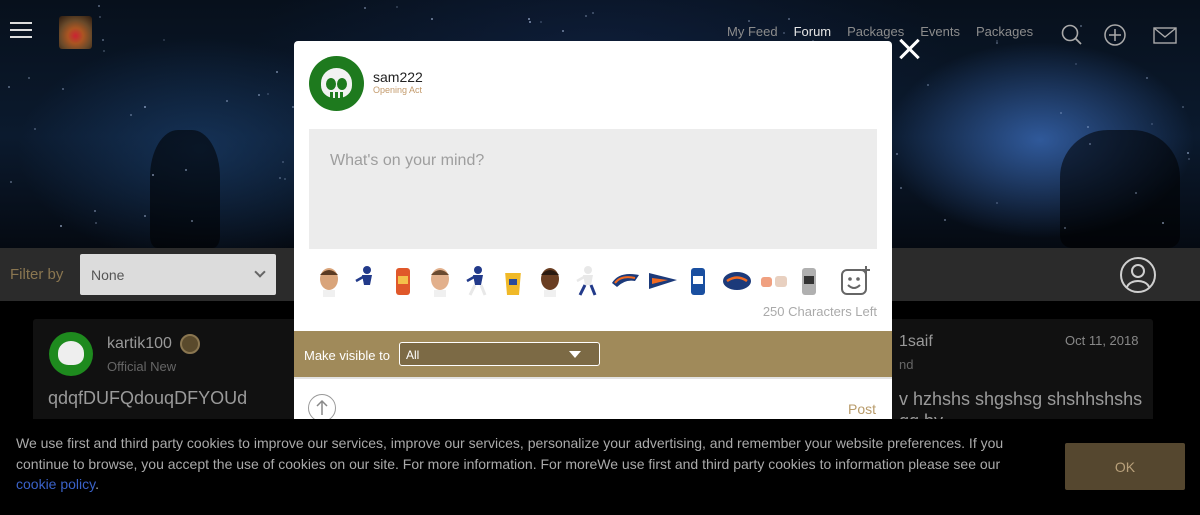 This screenshot has height=515, width=1200. I want to click on hamburger-menu-icon, so click(21, 30).